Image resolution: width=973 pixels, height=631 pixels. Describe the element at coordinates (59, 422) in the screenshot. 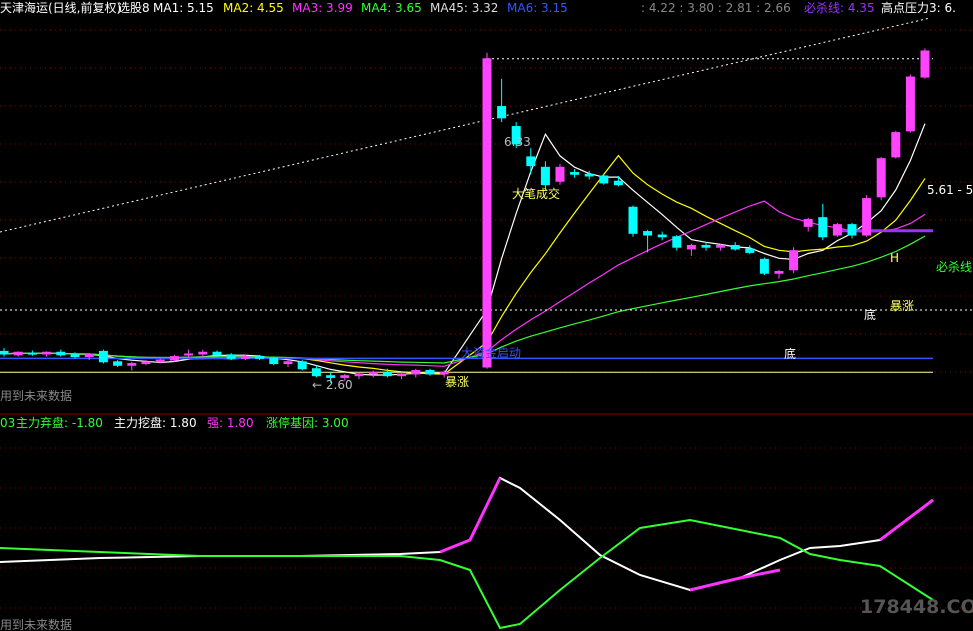

I see `abandon-label: 主力弃盘: -1.80` at that location.